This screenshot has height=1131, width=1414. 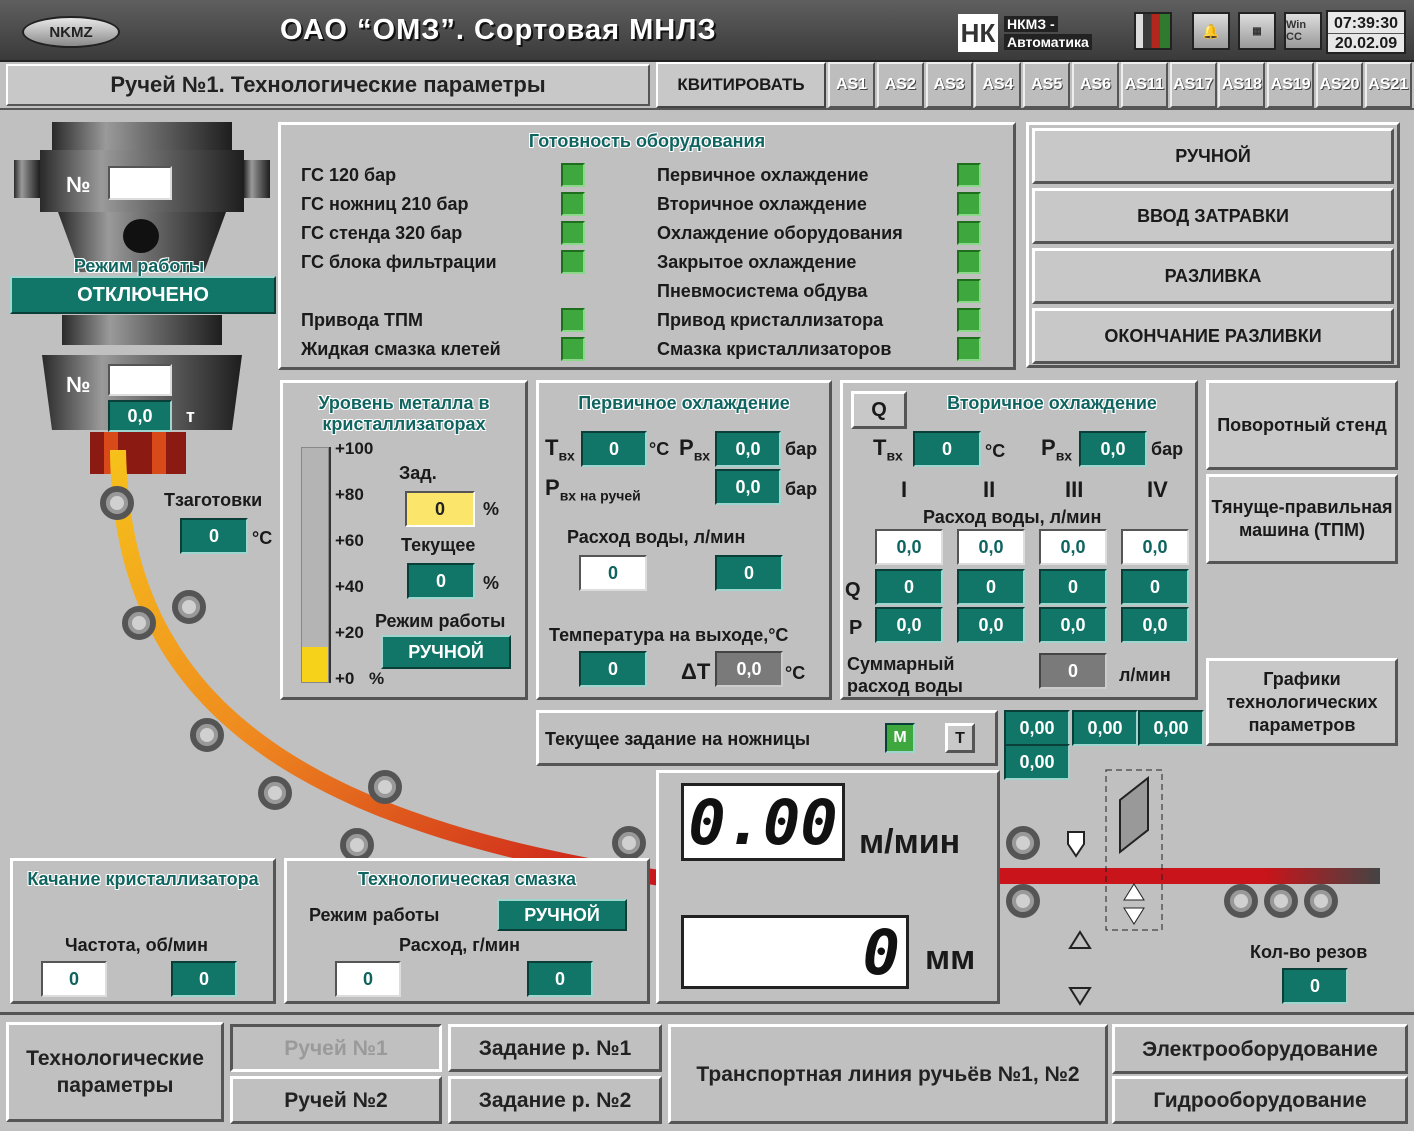 What do you see at coordinates (262, 538) in the screenshot?
I see `billet-temp-unit: °C` at bounding box center [262, 538].